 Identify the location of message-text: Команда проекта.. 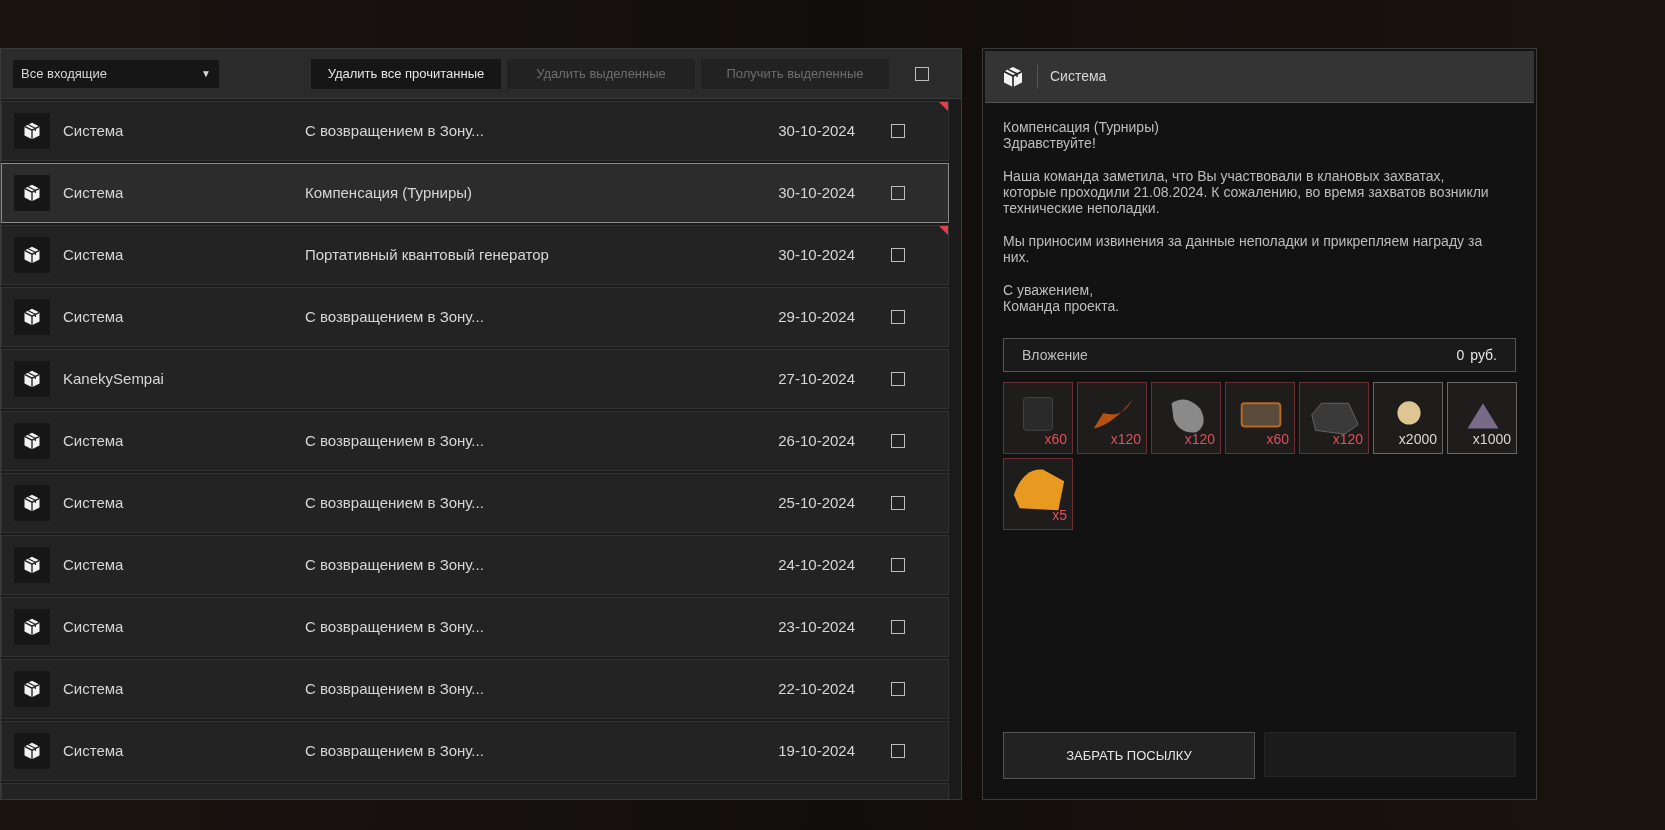
(1062, 306).